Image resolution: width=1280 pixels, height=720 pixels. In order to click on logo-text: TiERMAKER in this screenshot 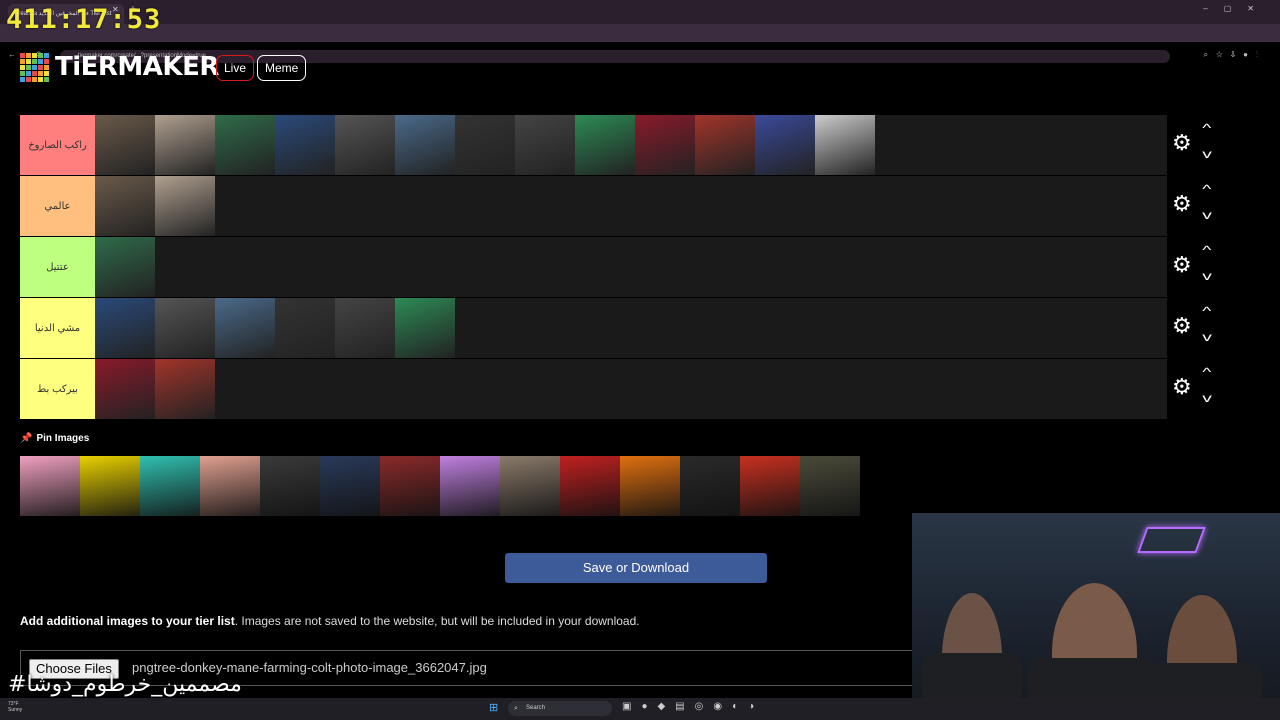, I will do `click(137, 67)`.